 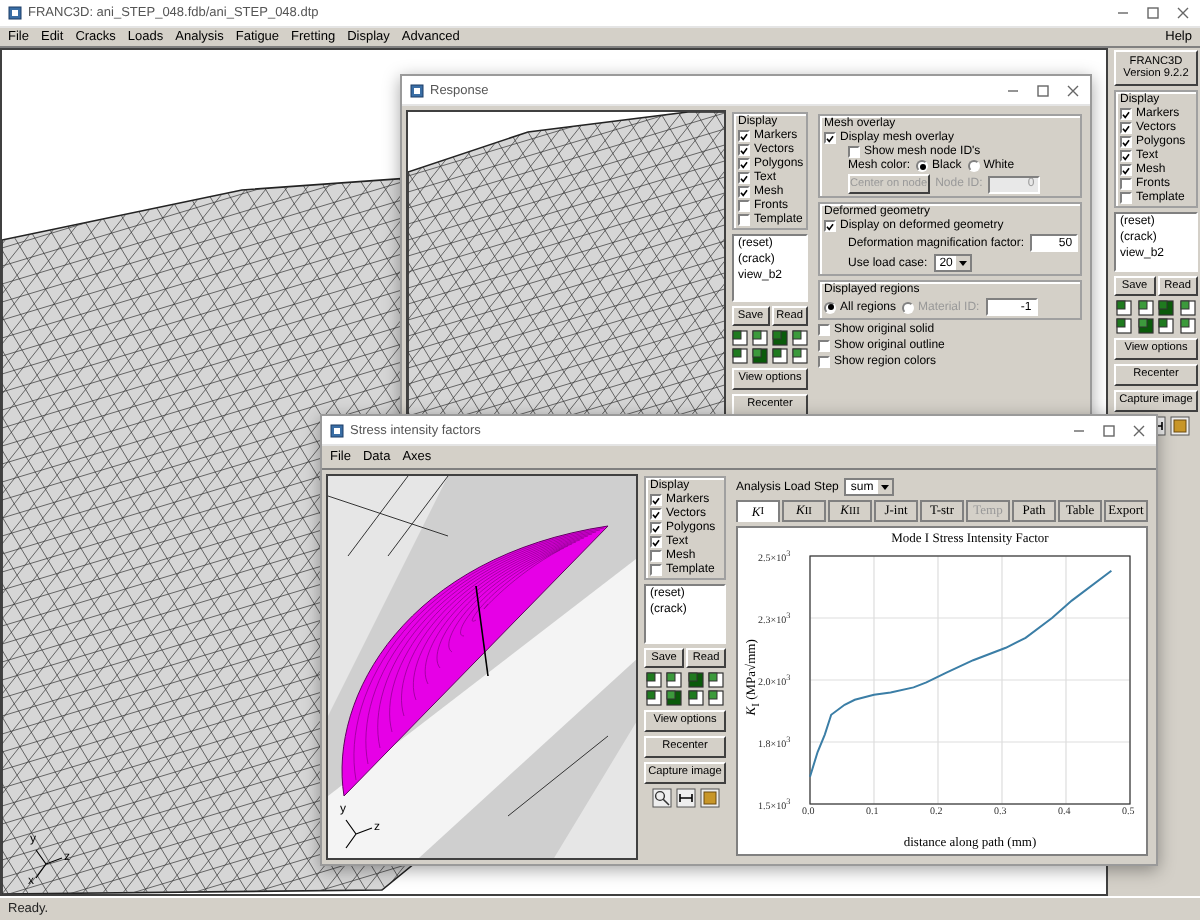 I want to click on zoom-icon, so click(x=661, y=798).